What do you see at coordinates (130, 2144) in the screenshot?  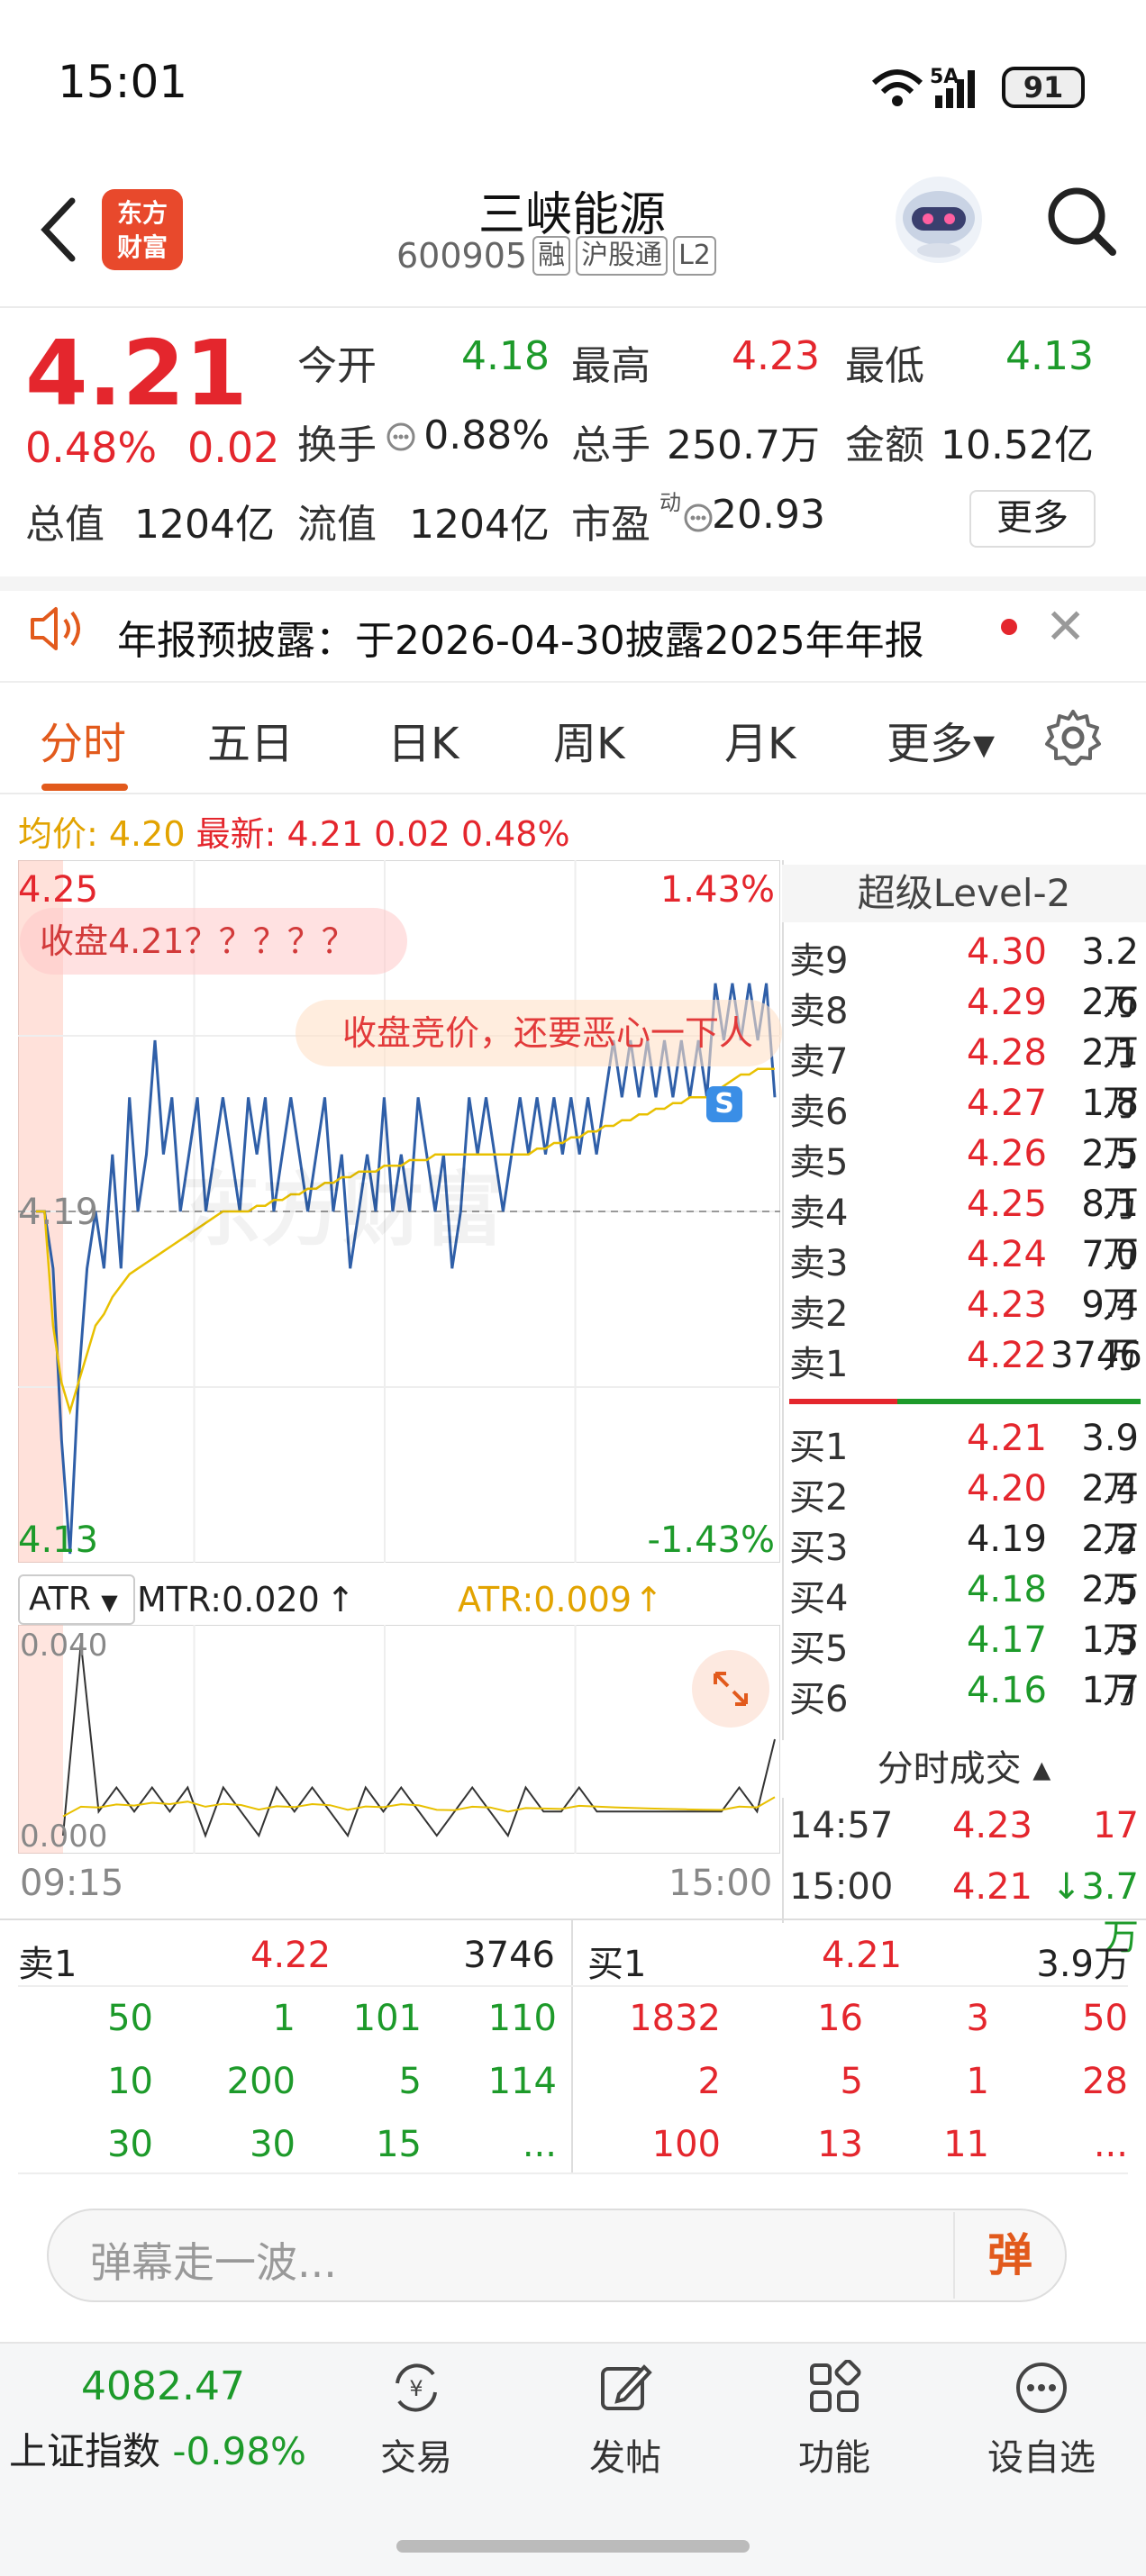 I see `ask-queue-order: 30` at bounding box center [130, 2144].